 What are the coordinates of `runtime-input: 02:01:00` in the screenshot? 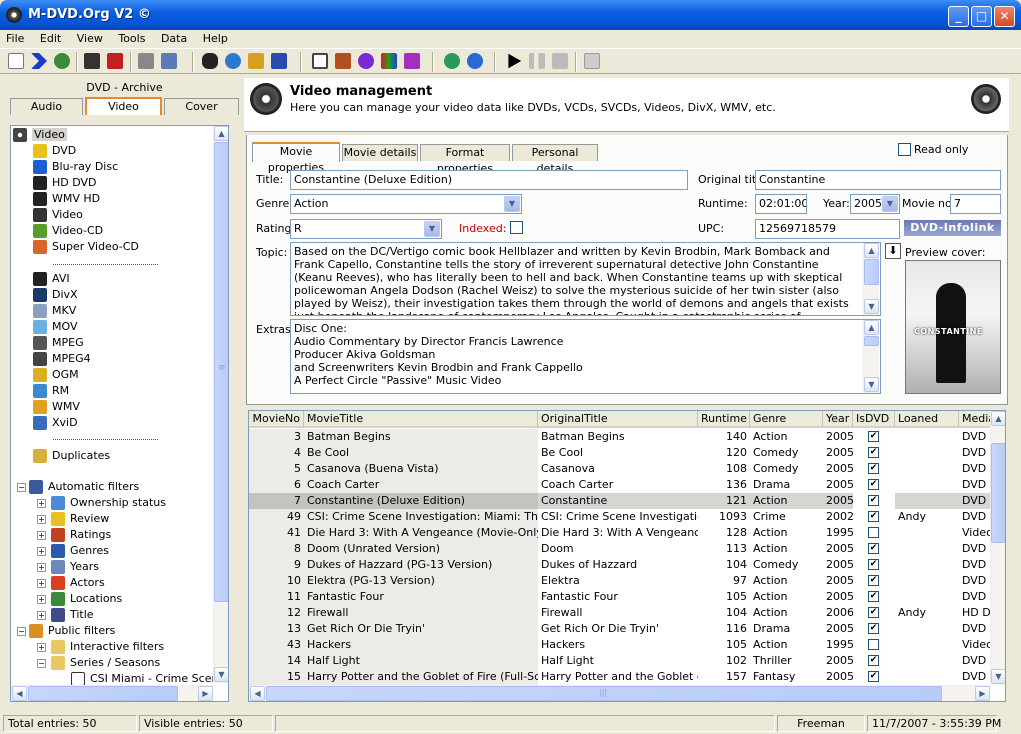 It's located at (781, 204).